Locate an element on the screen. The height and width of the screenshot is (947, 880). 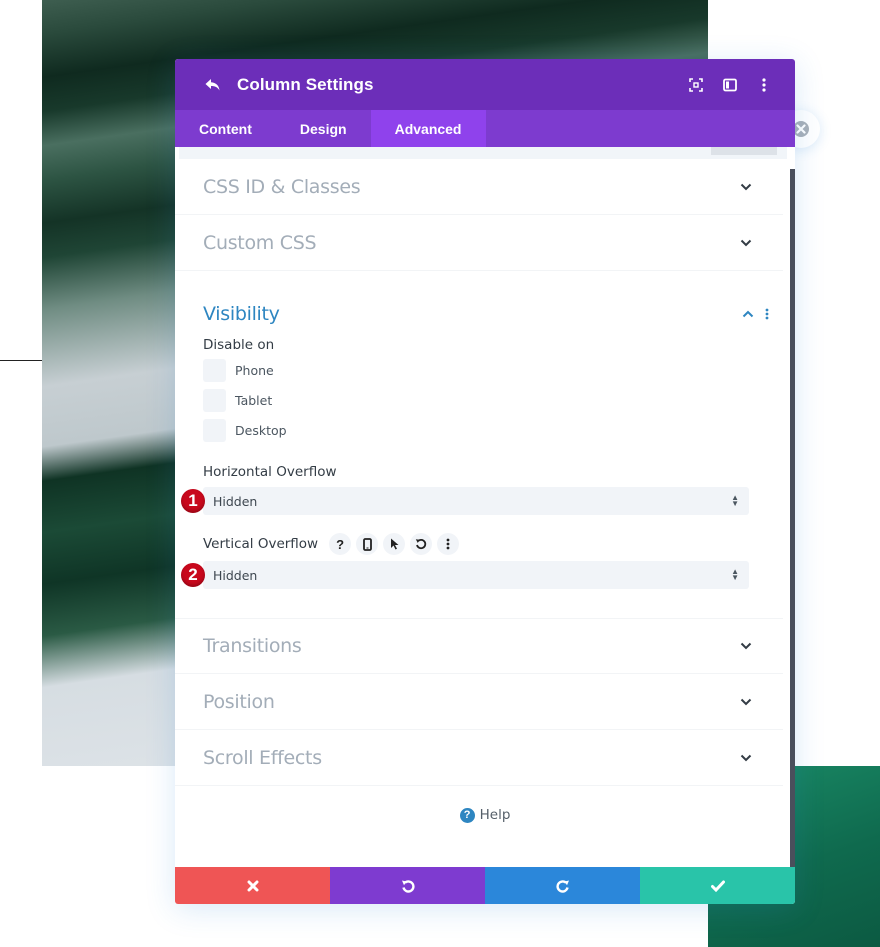
section-title: CSS ID & Classes is located at coordinates (282, 186).